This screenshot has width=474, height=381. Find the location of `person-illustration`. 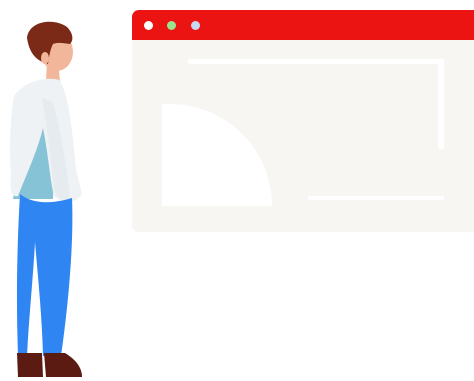

person-illustration is located at coordinates (46, 199).